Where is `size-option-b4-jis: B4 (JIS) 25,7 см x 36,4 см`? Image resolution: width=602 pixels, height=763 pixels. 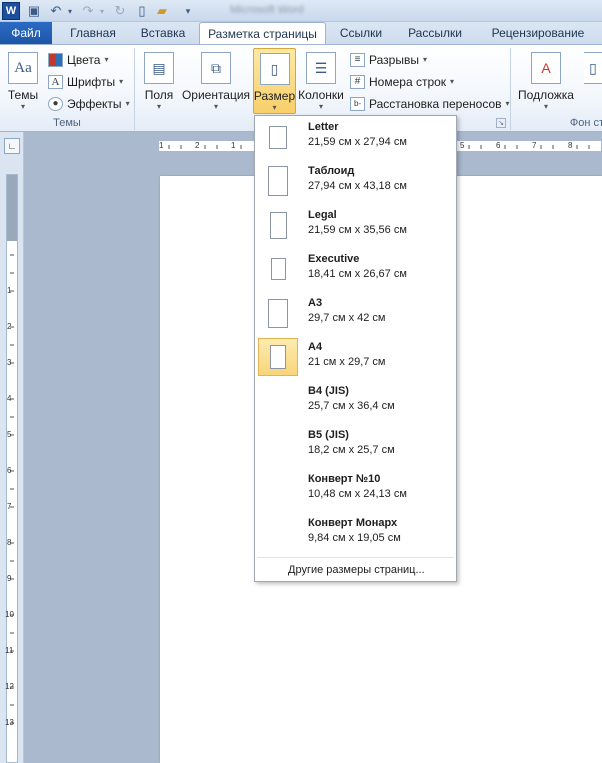
size-option-b4-jis: B4 (JIS) 25,7 см x 36,4 см is located at coordinates (355, 403).